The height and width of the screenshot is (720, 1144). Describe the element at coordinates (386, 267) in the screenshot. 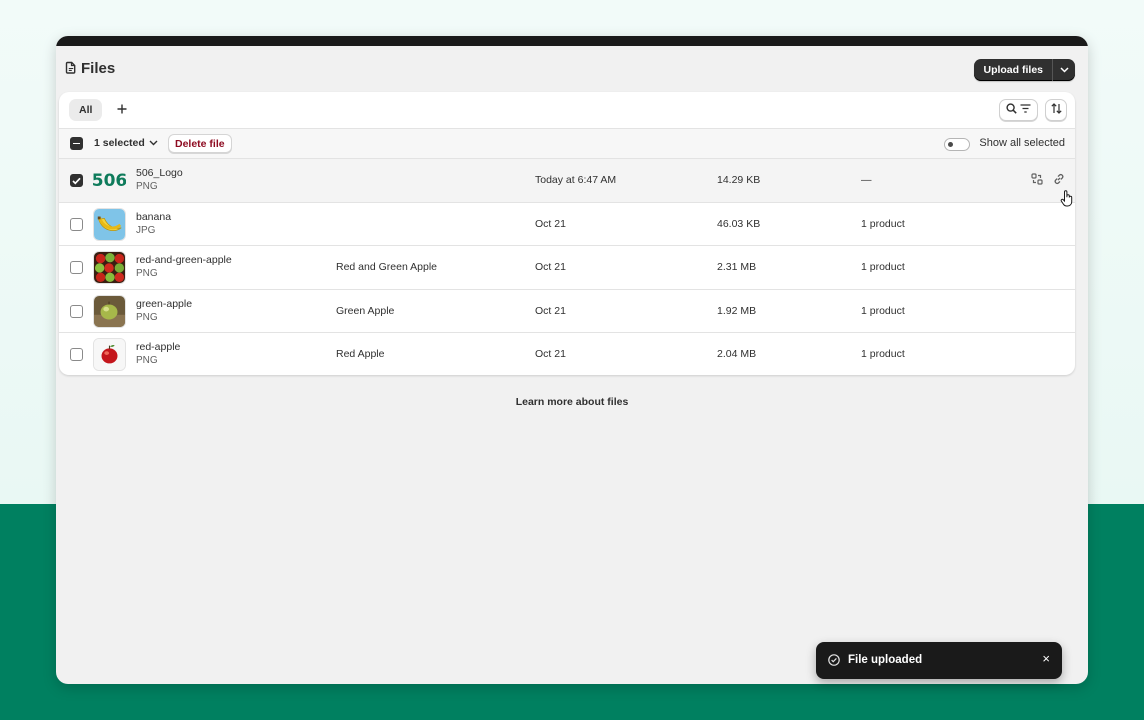

I see `file-alt-text: Red and Green Apple` at that location.